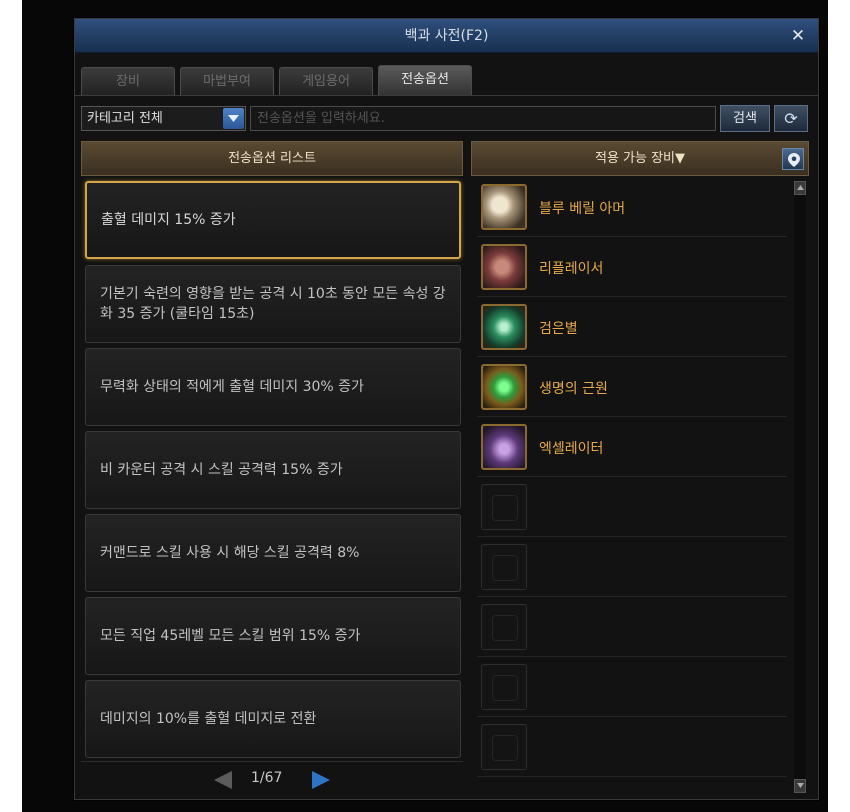 The width and height of the screenshot is (850, 812). Describe the element at coordinates (125, 118) in the screenshot. I see `category-value: 카테고리 전체` at that location.